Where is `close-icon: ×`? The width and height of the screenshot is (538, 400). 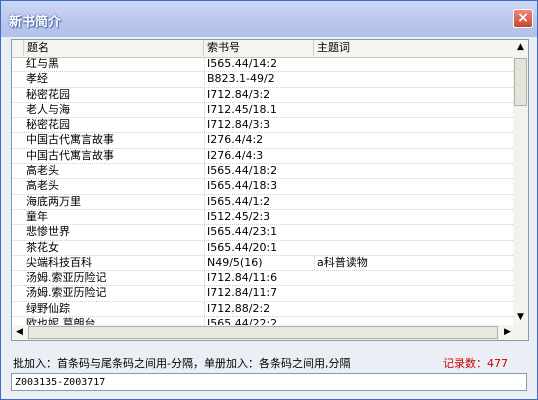 close-icon: × is located at coordinates (523, 18).